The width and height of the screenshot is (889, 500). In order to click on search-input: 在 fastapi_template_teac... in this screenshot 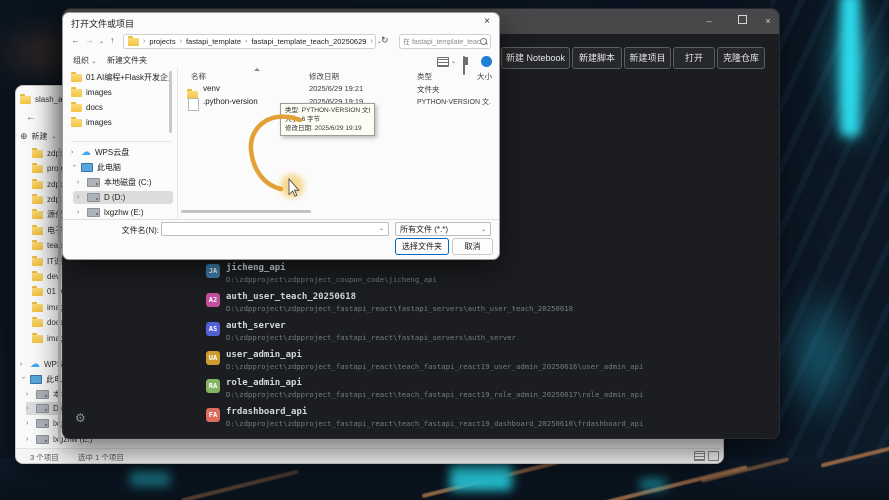, I will do `click(445, 41)`.